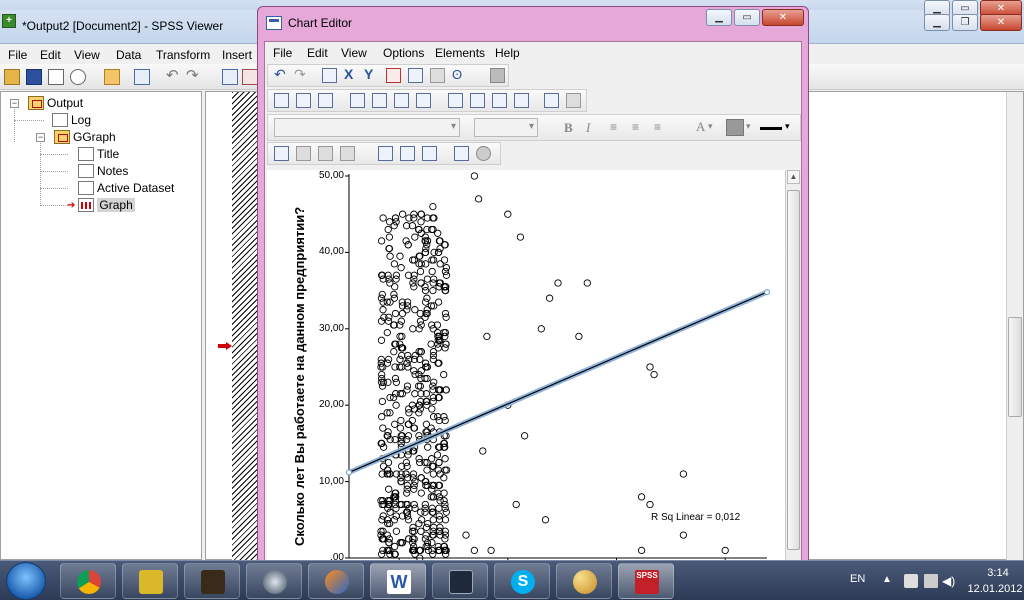  I want to click on outline-item-ggraph: GGraph, so click(85, 137).